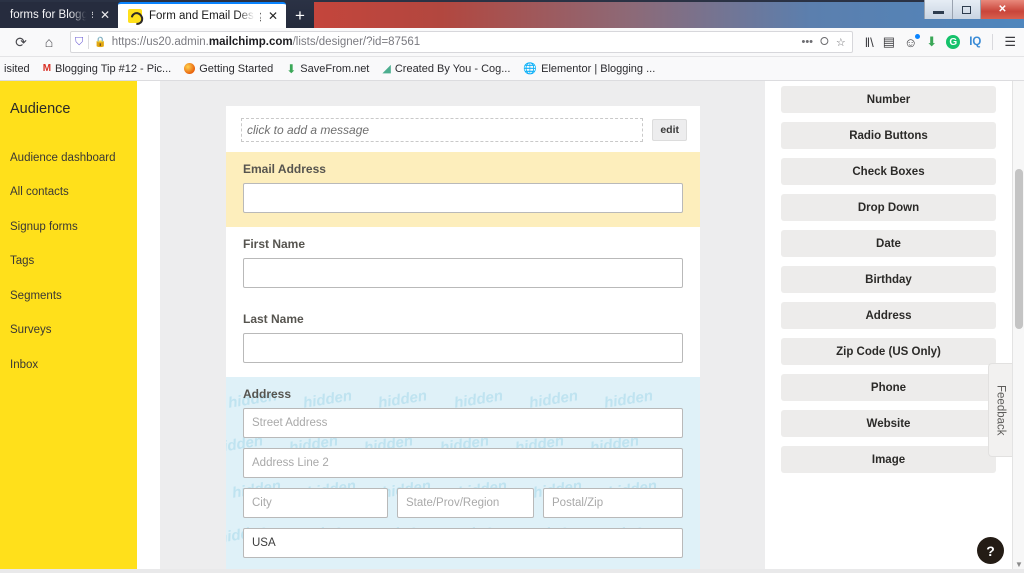  What do you see at coordinates (888, 279) in the screenshot?
I see `palette-button-birthday: Birthday` at bounding box center [888, 279].